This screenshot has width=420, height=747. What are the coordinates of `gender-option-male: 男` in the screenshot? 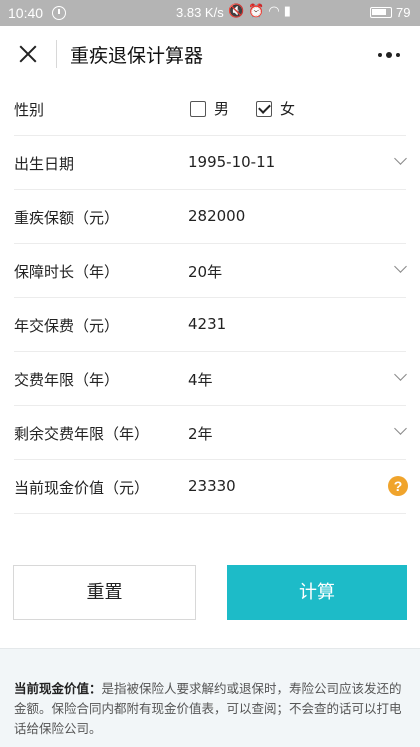 It's located at (209, 108).